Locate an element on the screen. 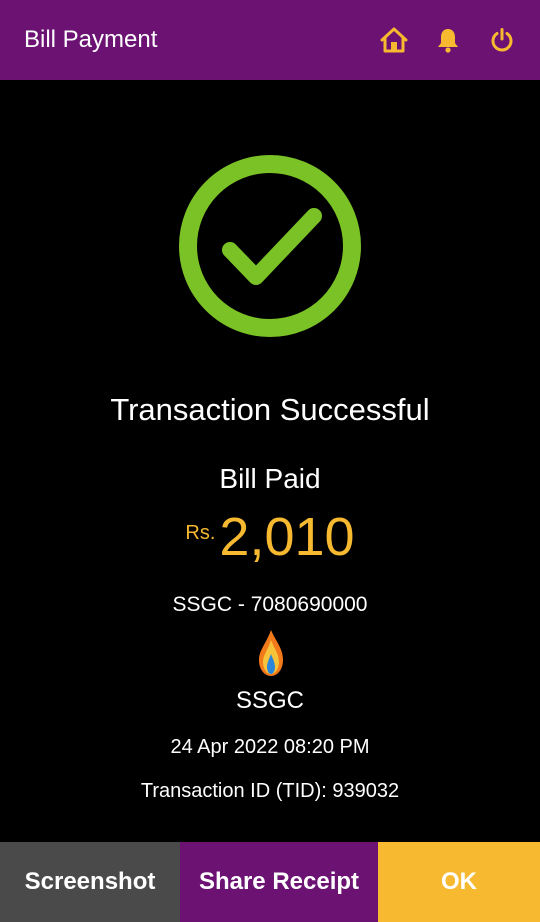 Image resolution: width=540 pixels, height=922 pixels. bell-icon is located at coordinates (448, 40).